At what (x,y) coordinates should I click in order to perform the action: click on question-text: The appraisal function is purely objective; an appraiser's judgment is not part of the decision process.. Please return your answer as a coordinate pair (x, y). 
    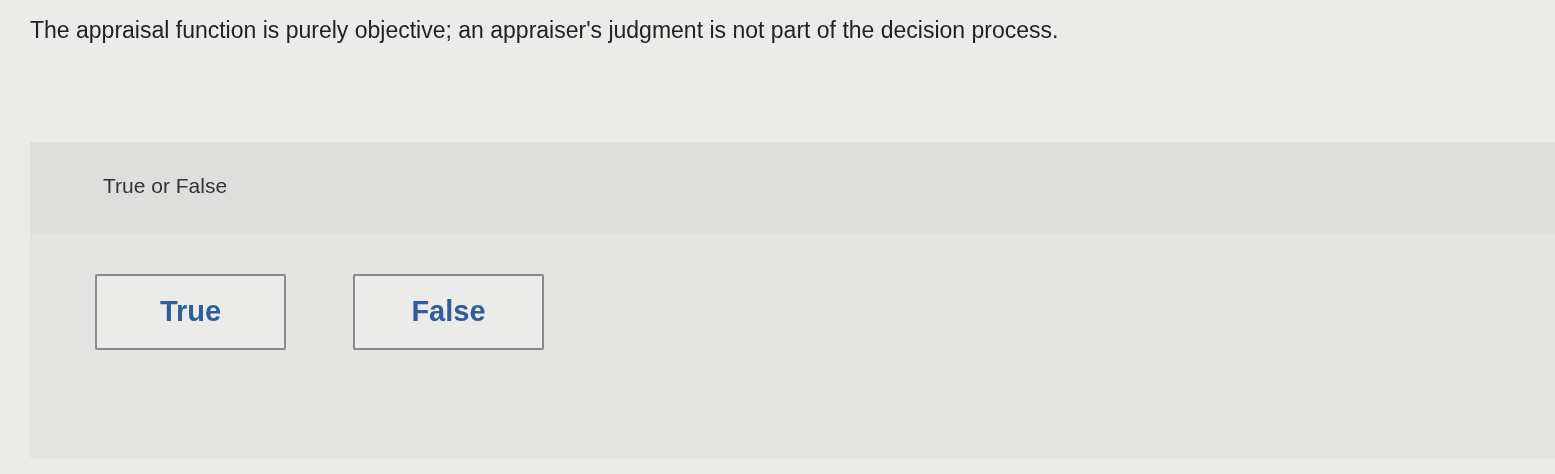
    Looking at the image, I should click on (545, 30).